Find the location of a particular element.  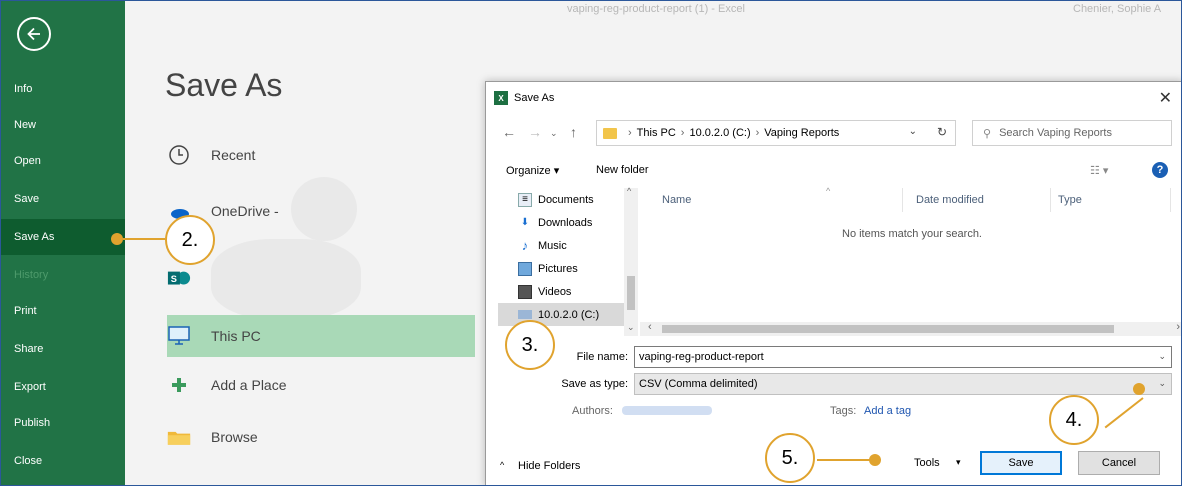

search-input: ⚲ Search Vaping Reports is located at coordinates (1072, 133).